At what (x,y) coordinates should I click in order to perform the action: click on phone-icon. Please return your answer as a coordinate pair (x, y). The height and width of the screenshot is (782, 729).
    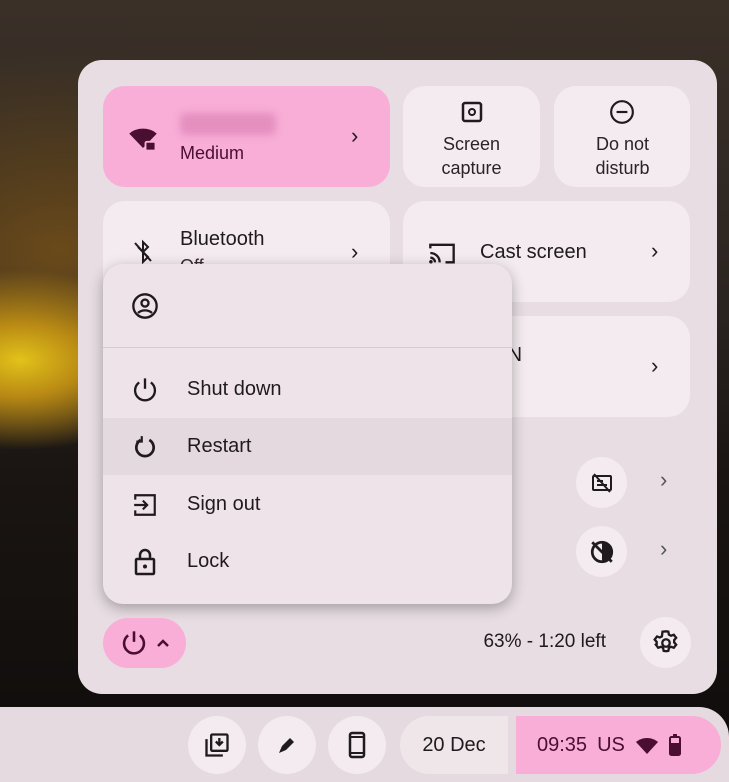
    Looking at the image, I should click on (357, 745).